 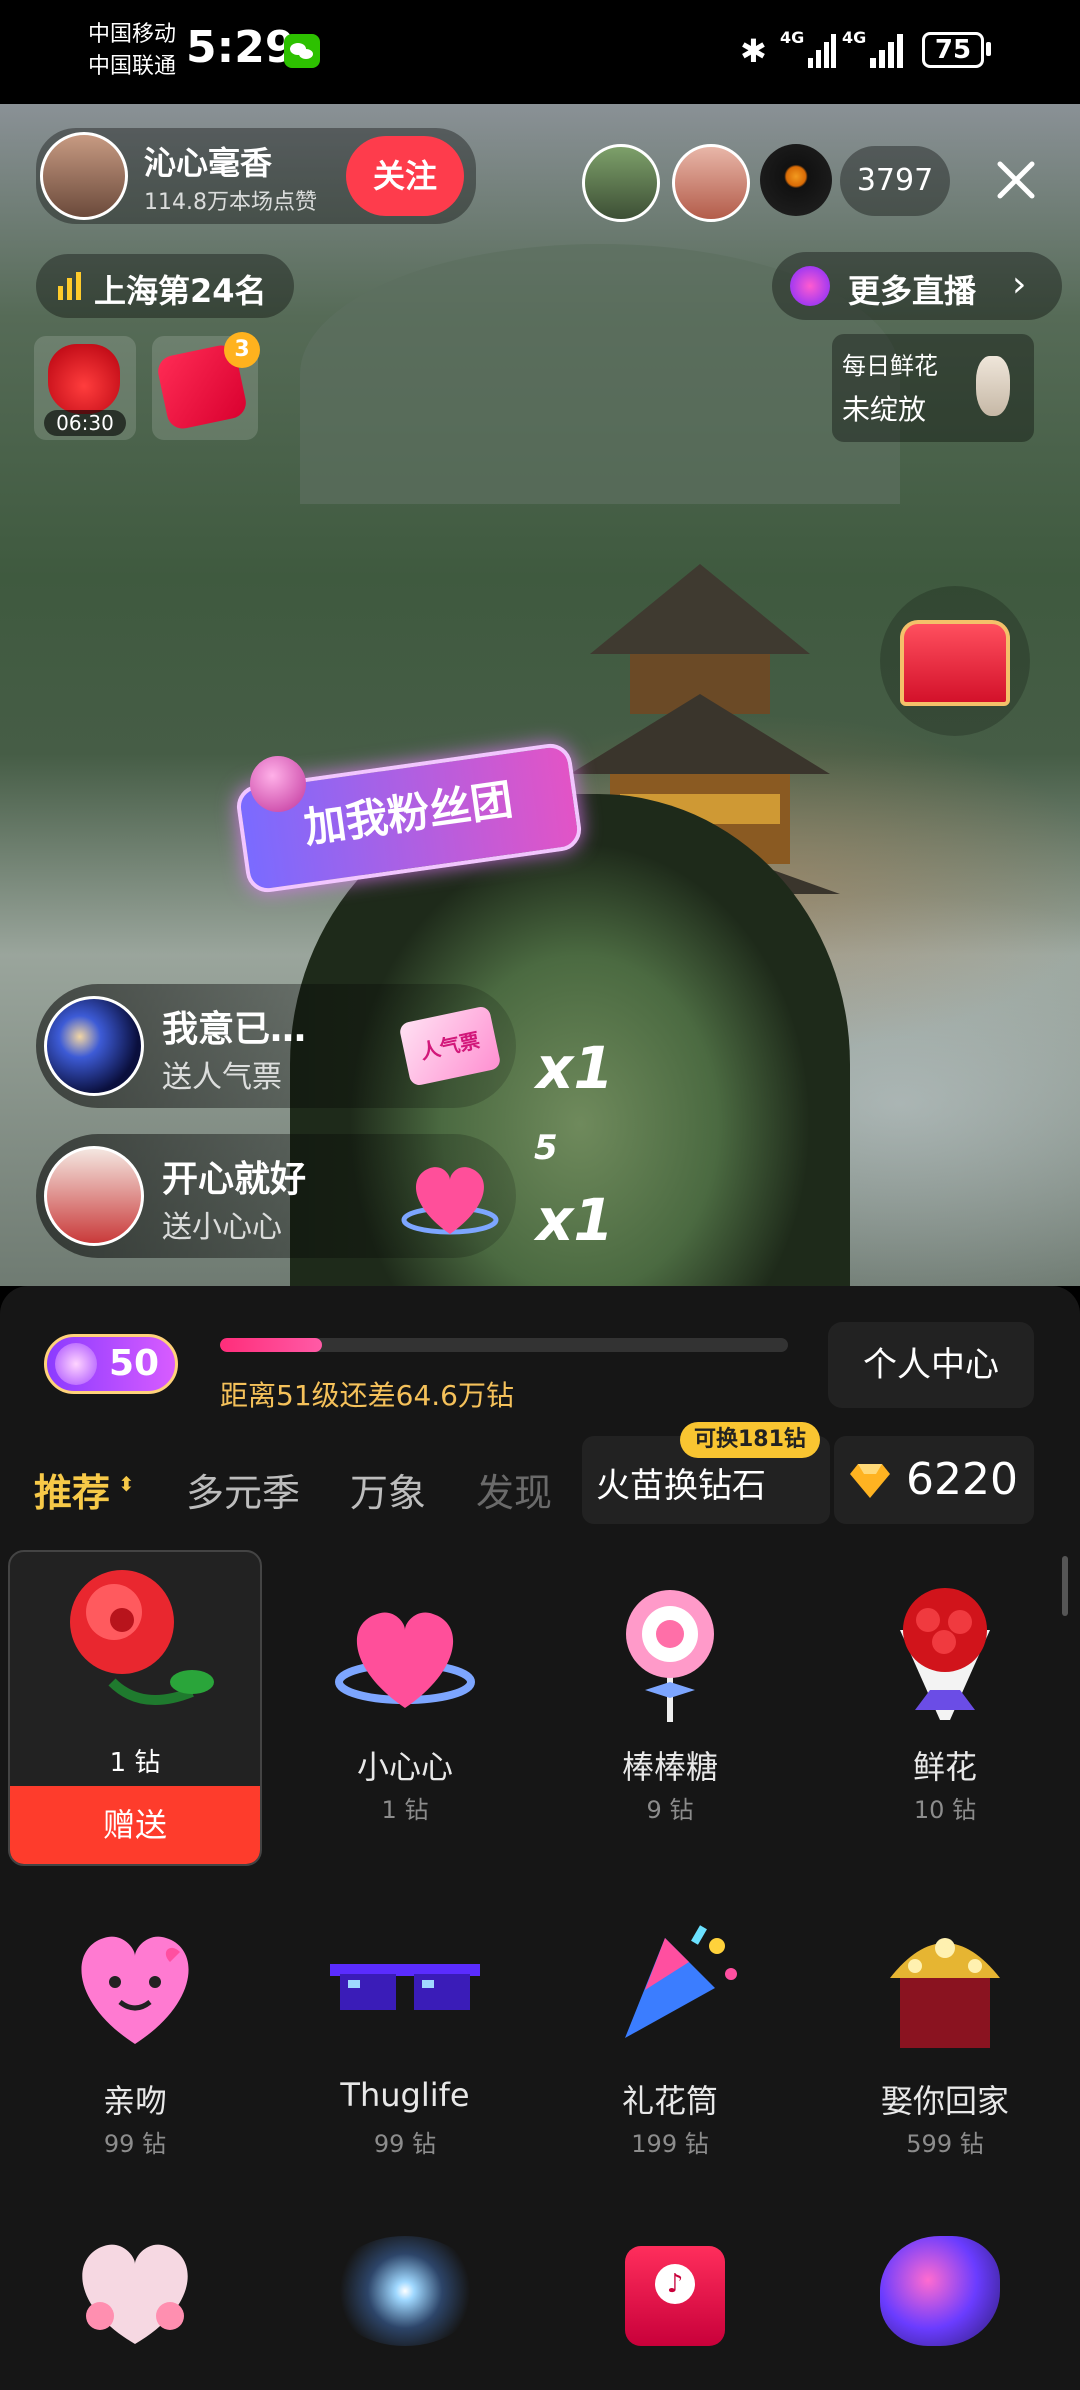 I want to click on gift-feed-item: 我意已… 送人气票 人气票, so click(x=276, y=1046).